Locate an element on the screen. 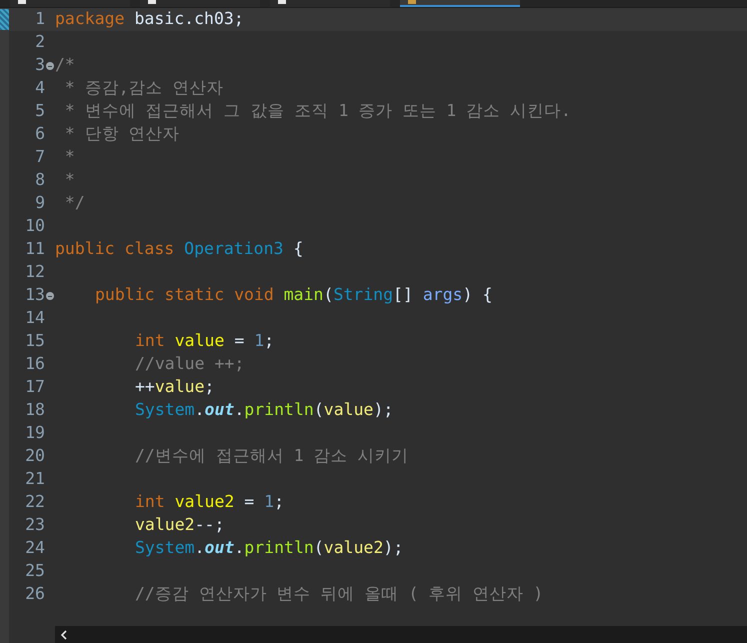  line-number: 20 is located at coordinates (35, 456).